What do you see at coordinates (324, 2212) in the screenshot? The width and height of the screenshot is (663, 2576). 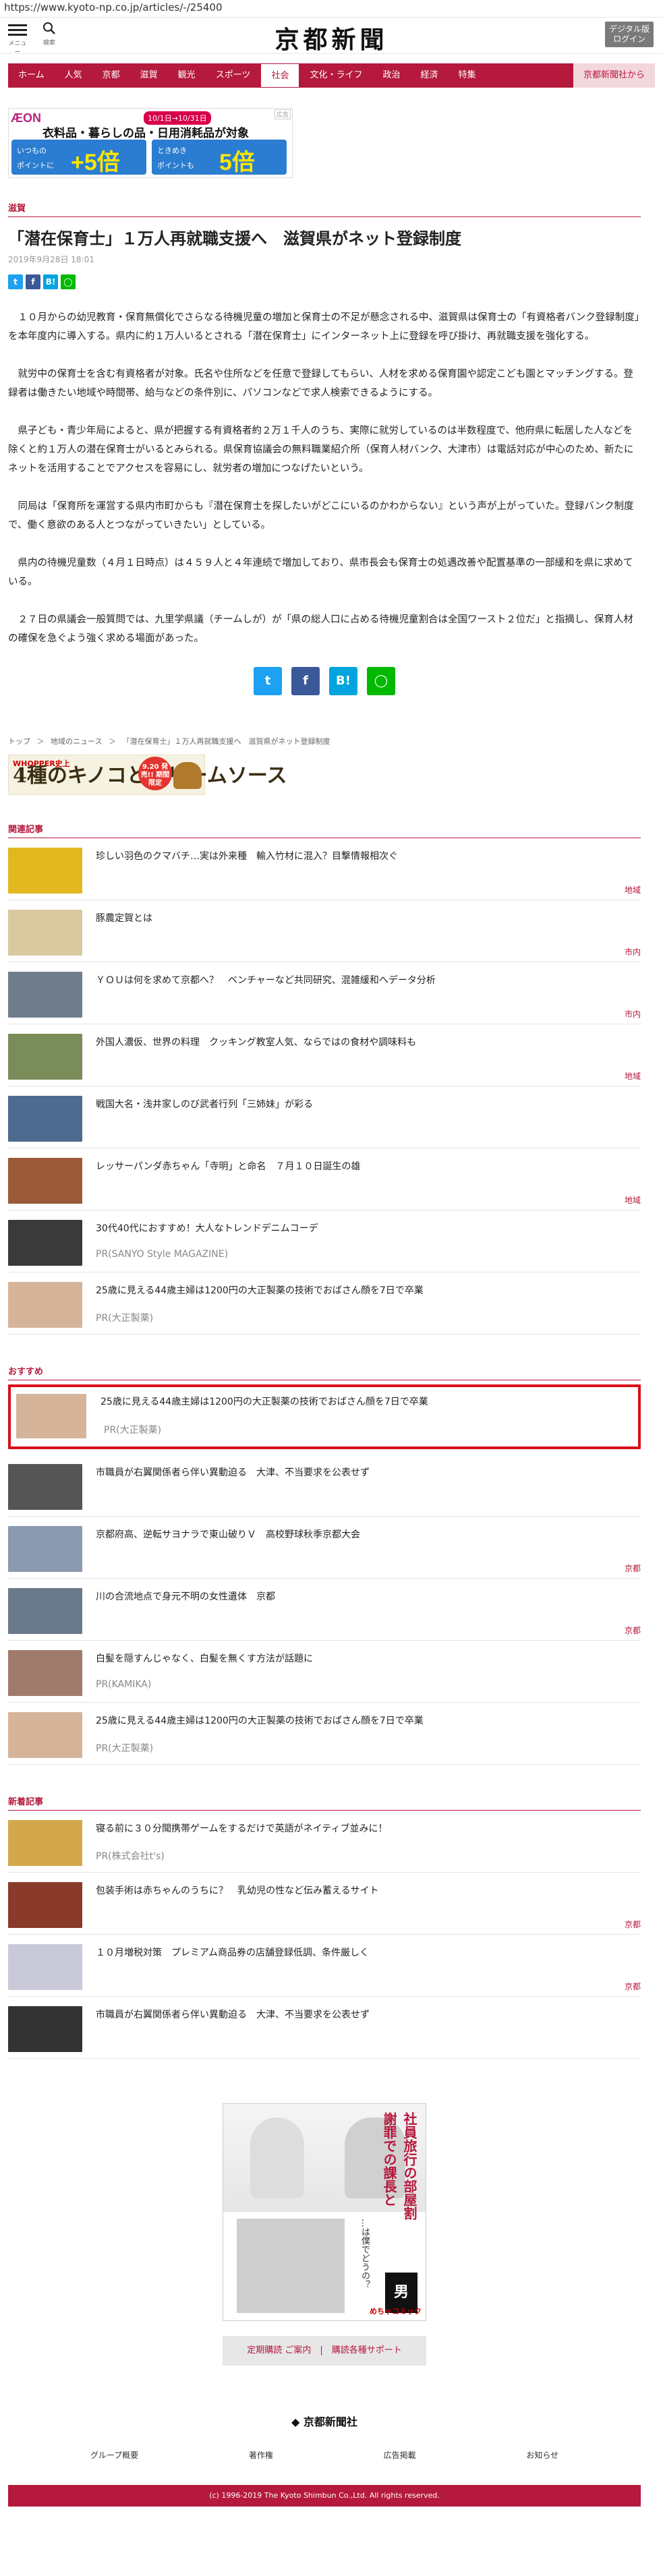 I see `manga-ad-banner: 社員旅行の部屋割 謝罪での課長と …は僕でどうの？ 男 めちゃコミック` at bounding box center [324, 2212].